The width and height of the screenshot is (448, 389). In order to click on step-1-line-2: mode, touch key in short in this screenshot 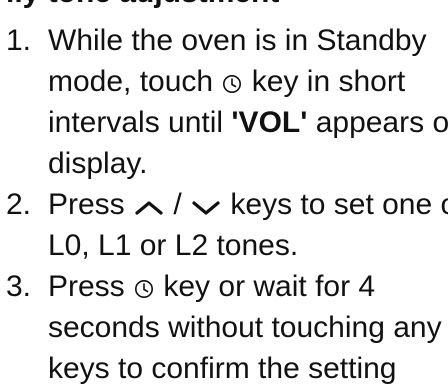, I will do `click(248, 81)`.